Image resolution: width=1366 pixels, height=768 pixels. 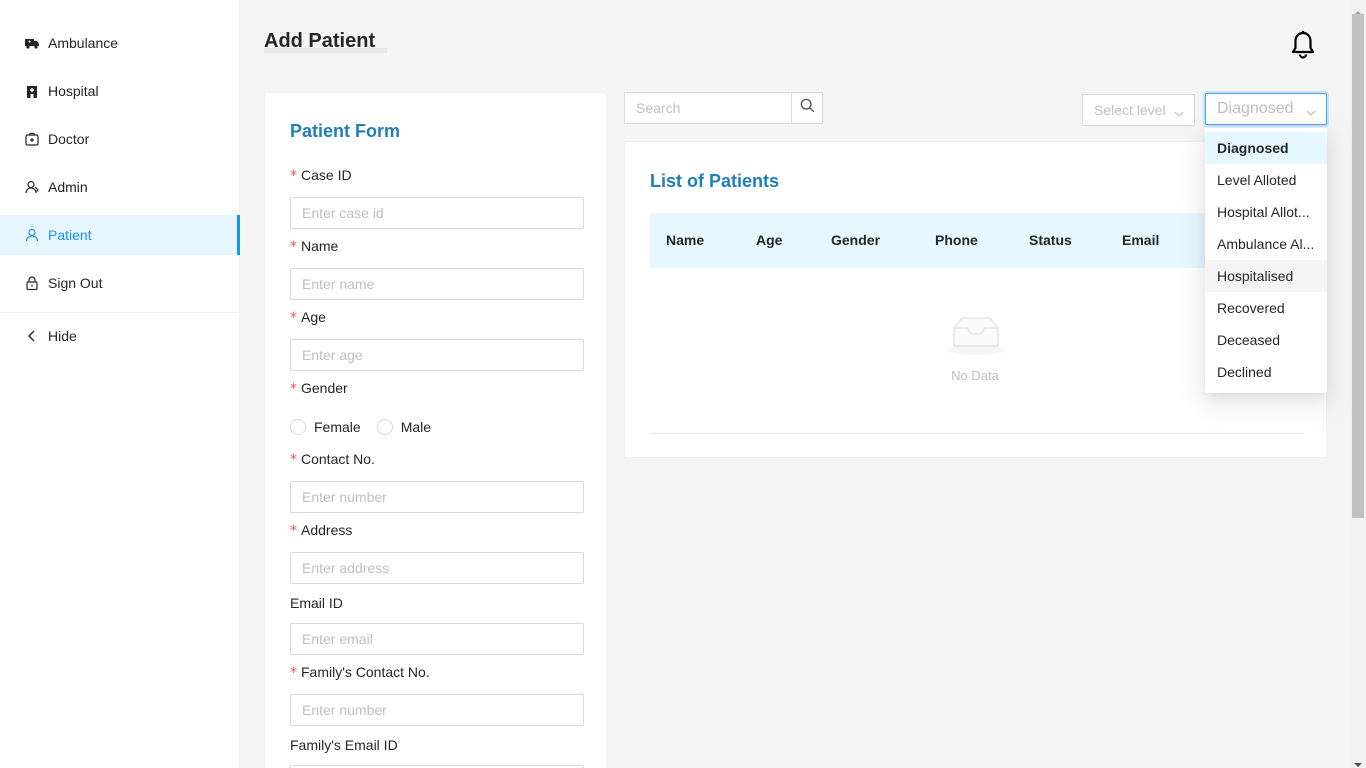 I want to click on column-header-age: Age, so click(x=769, y=240).